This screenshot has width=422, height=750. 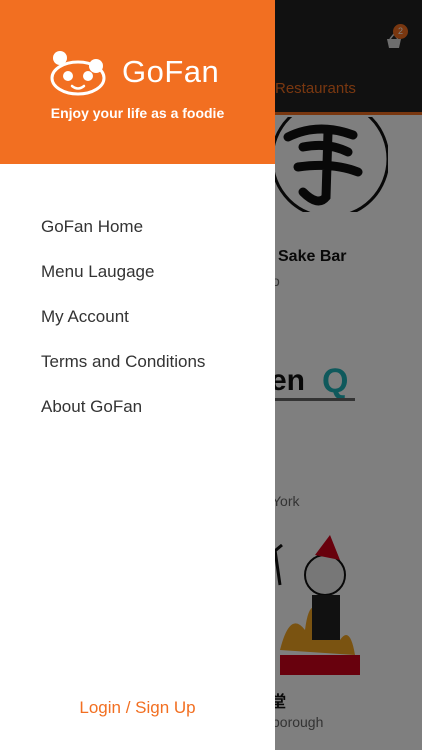 I want to click on menu-item-about: About GoFan, so click(x=137, y=406).